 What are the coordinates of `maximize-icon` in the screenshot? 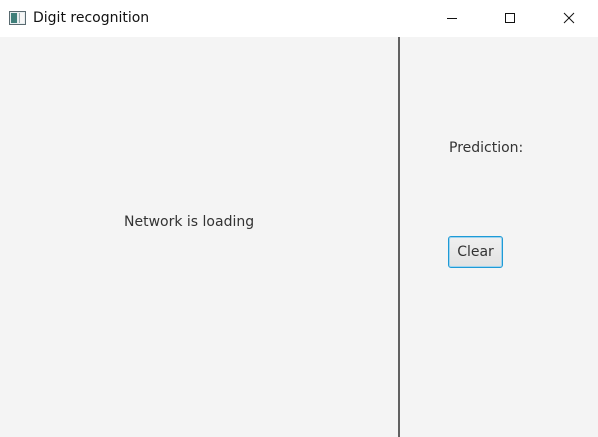 It's located at (510, 18).